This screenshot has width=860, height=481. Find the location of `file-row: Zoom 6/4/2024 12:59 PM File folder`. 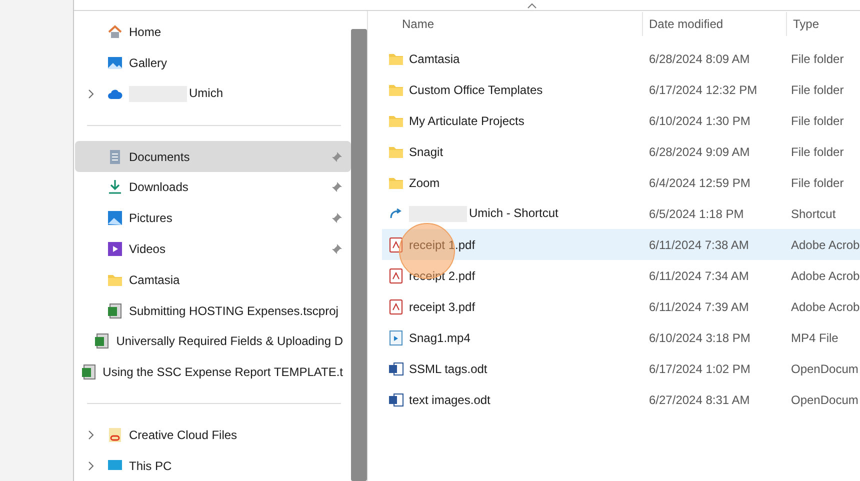

file-row: Zoom 6/4/2024 12:59 PM File folder is located at coordinates (621, 182).